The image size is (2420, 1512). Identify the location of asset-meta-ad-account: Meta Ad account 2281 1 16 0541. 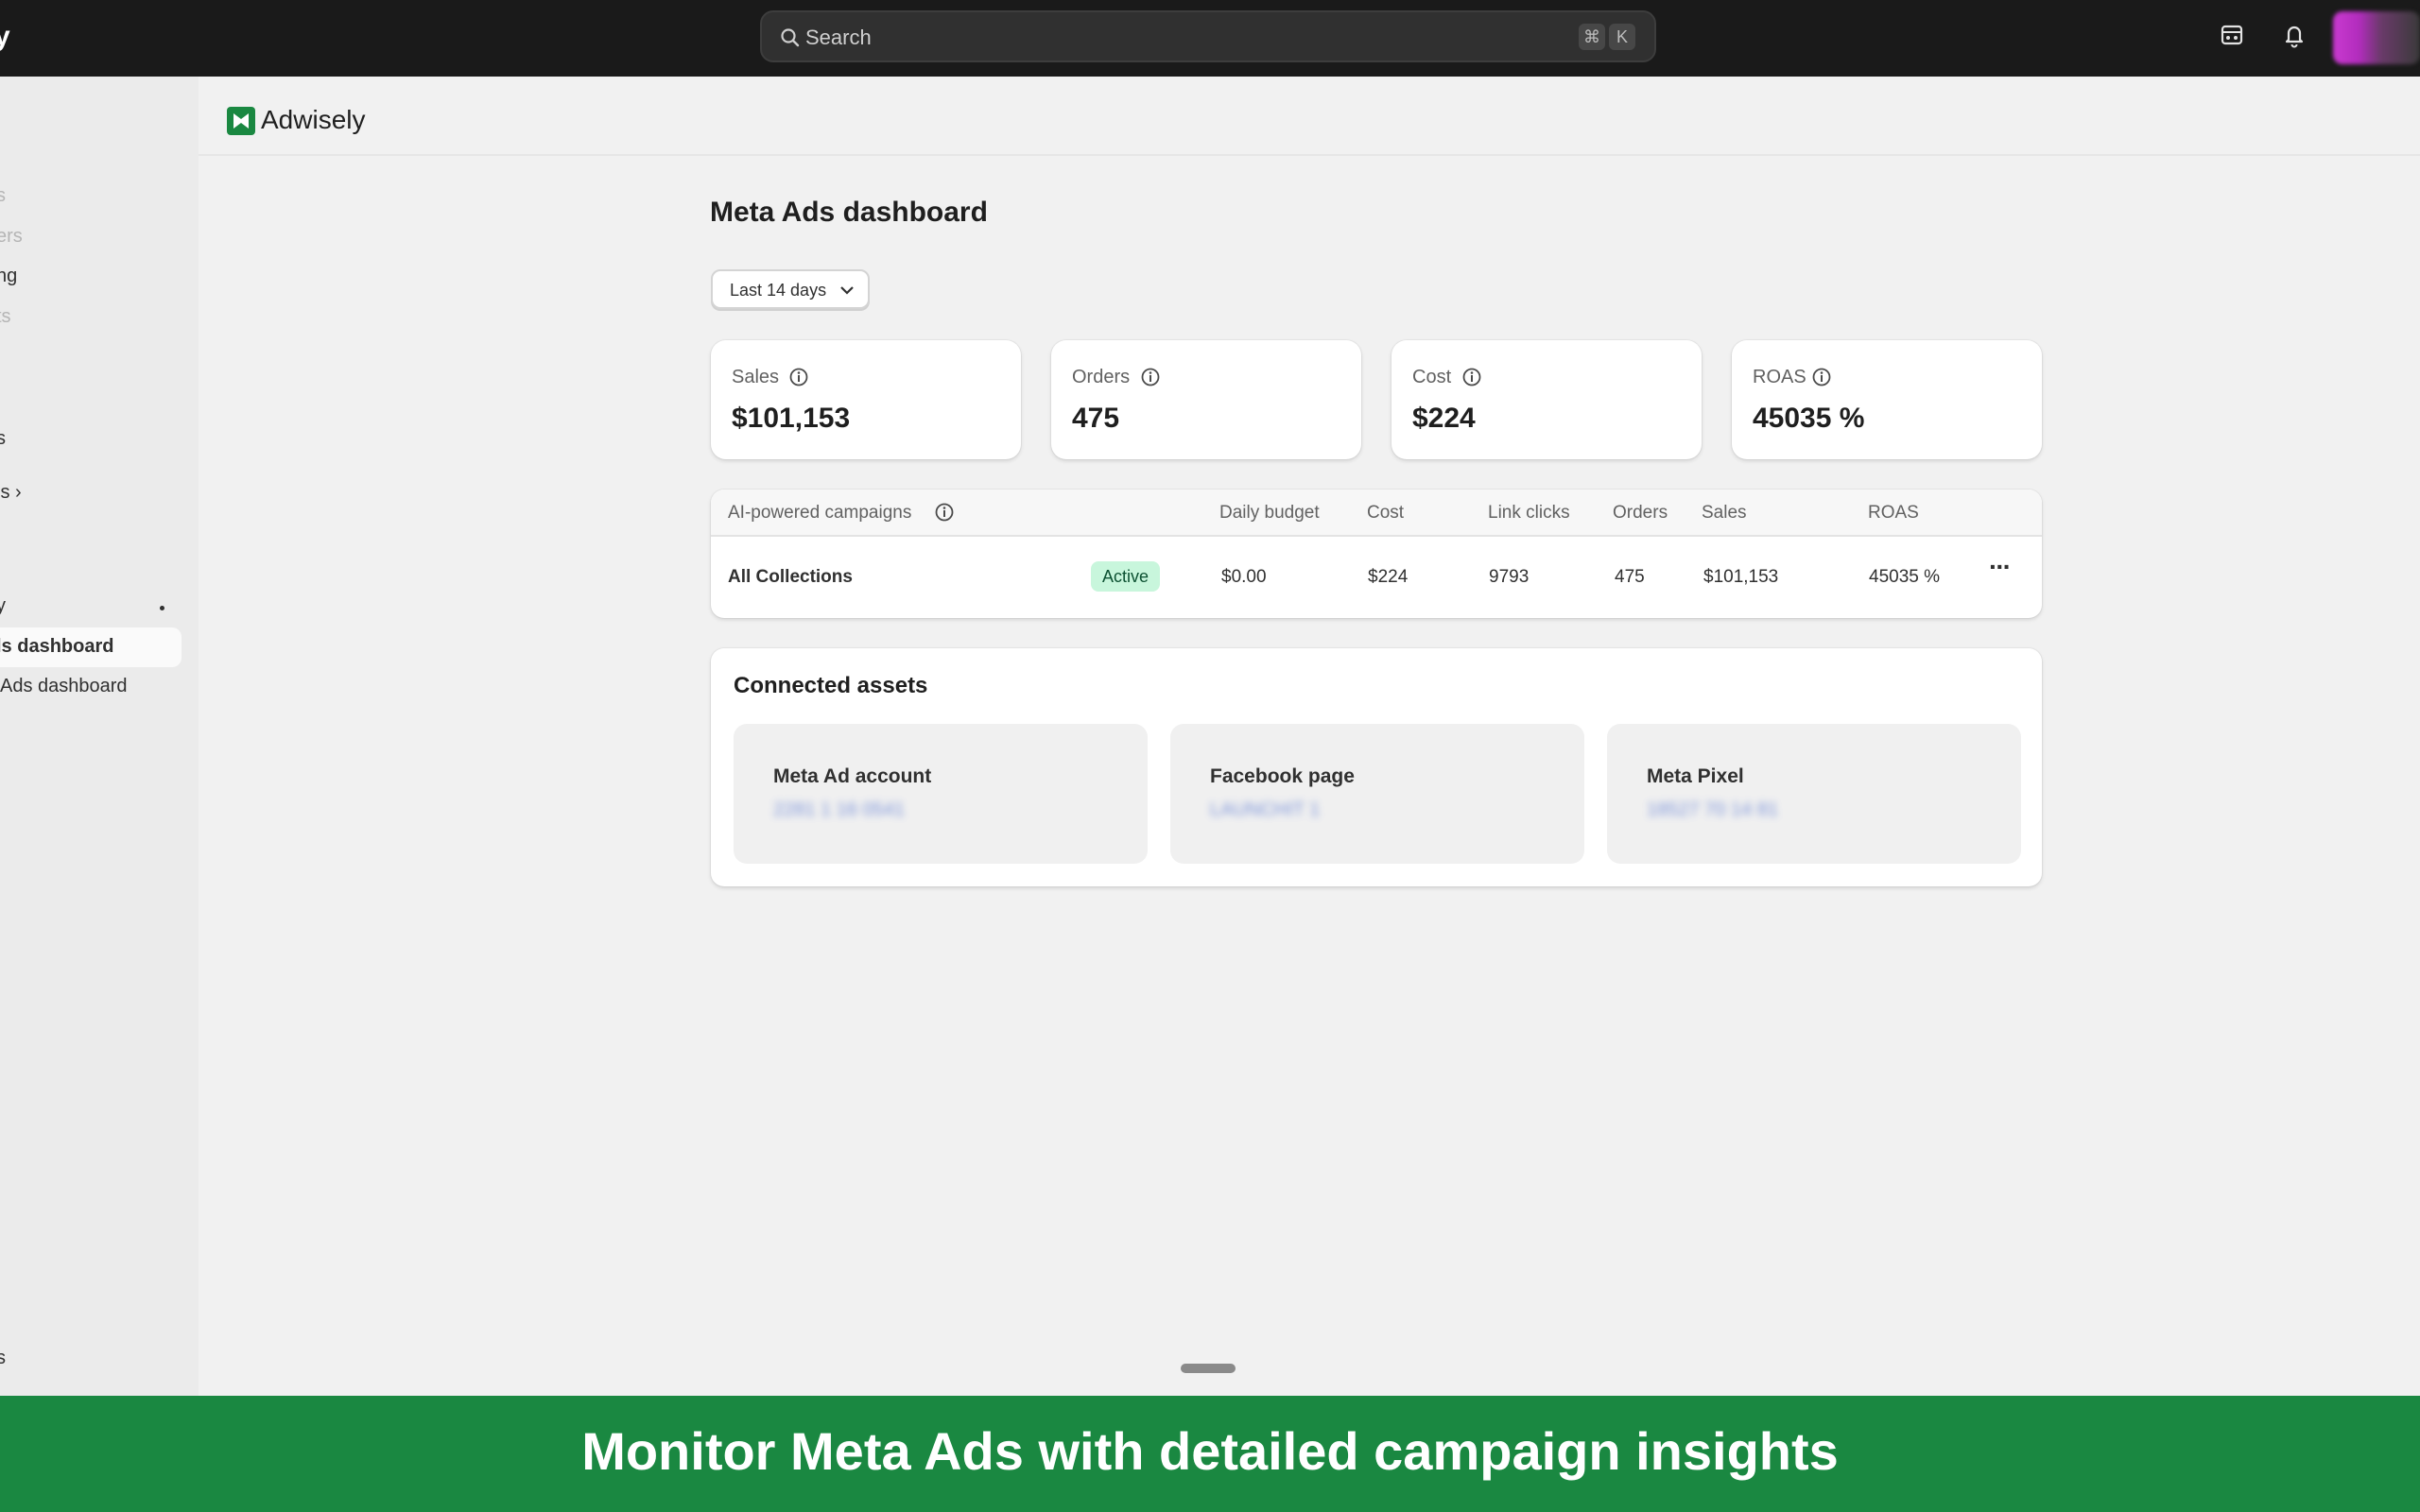
(941, 794).